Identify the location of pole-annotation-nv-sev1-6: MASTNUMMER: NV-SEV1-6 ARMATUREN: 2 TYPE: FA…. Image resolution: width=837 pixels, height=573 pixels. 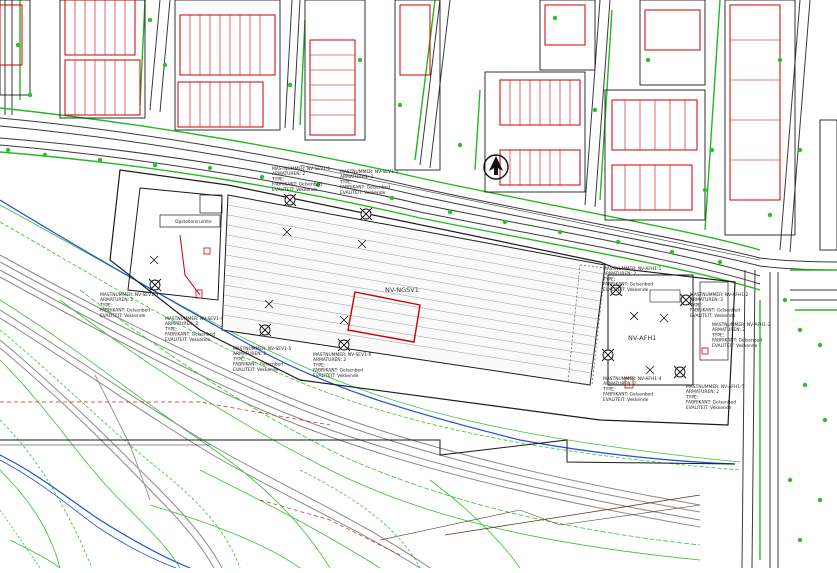
(341, 365).